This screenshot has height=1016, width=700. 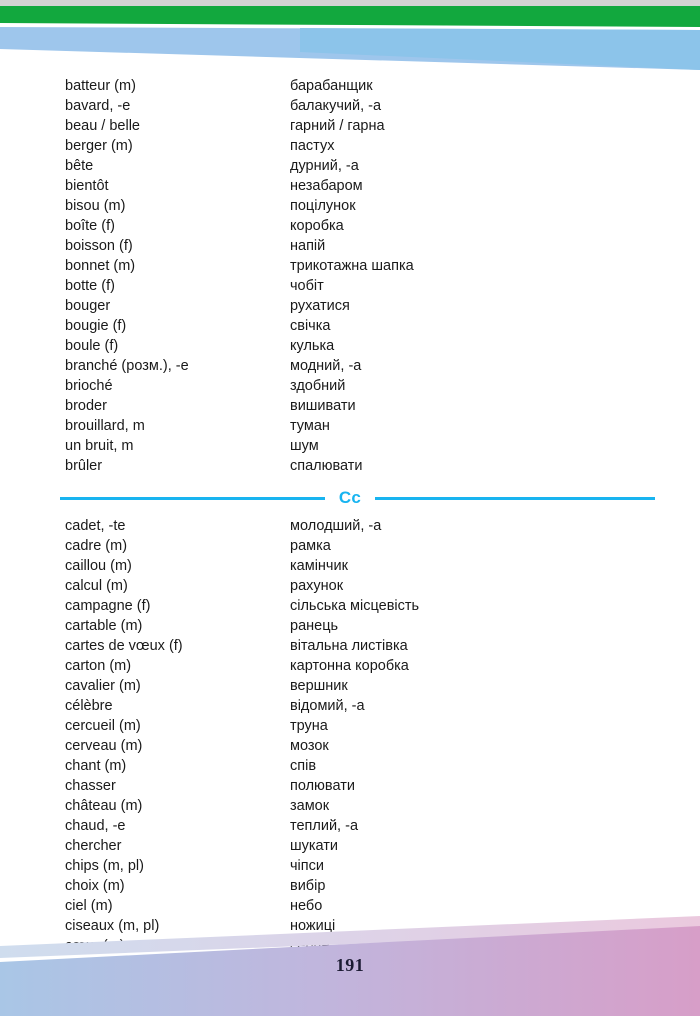 I want to click on ukrainian-translation: дурний, -а, so click(x=324, y=166).